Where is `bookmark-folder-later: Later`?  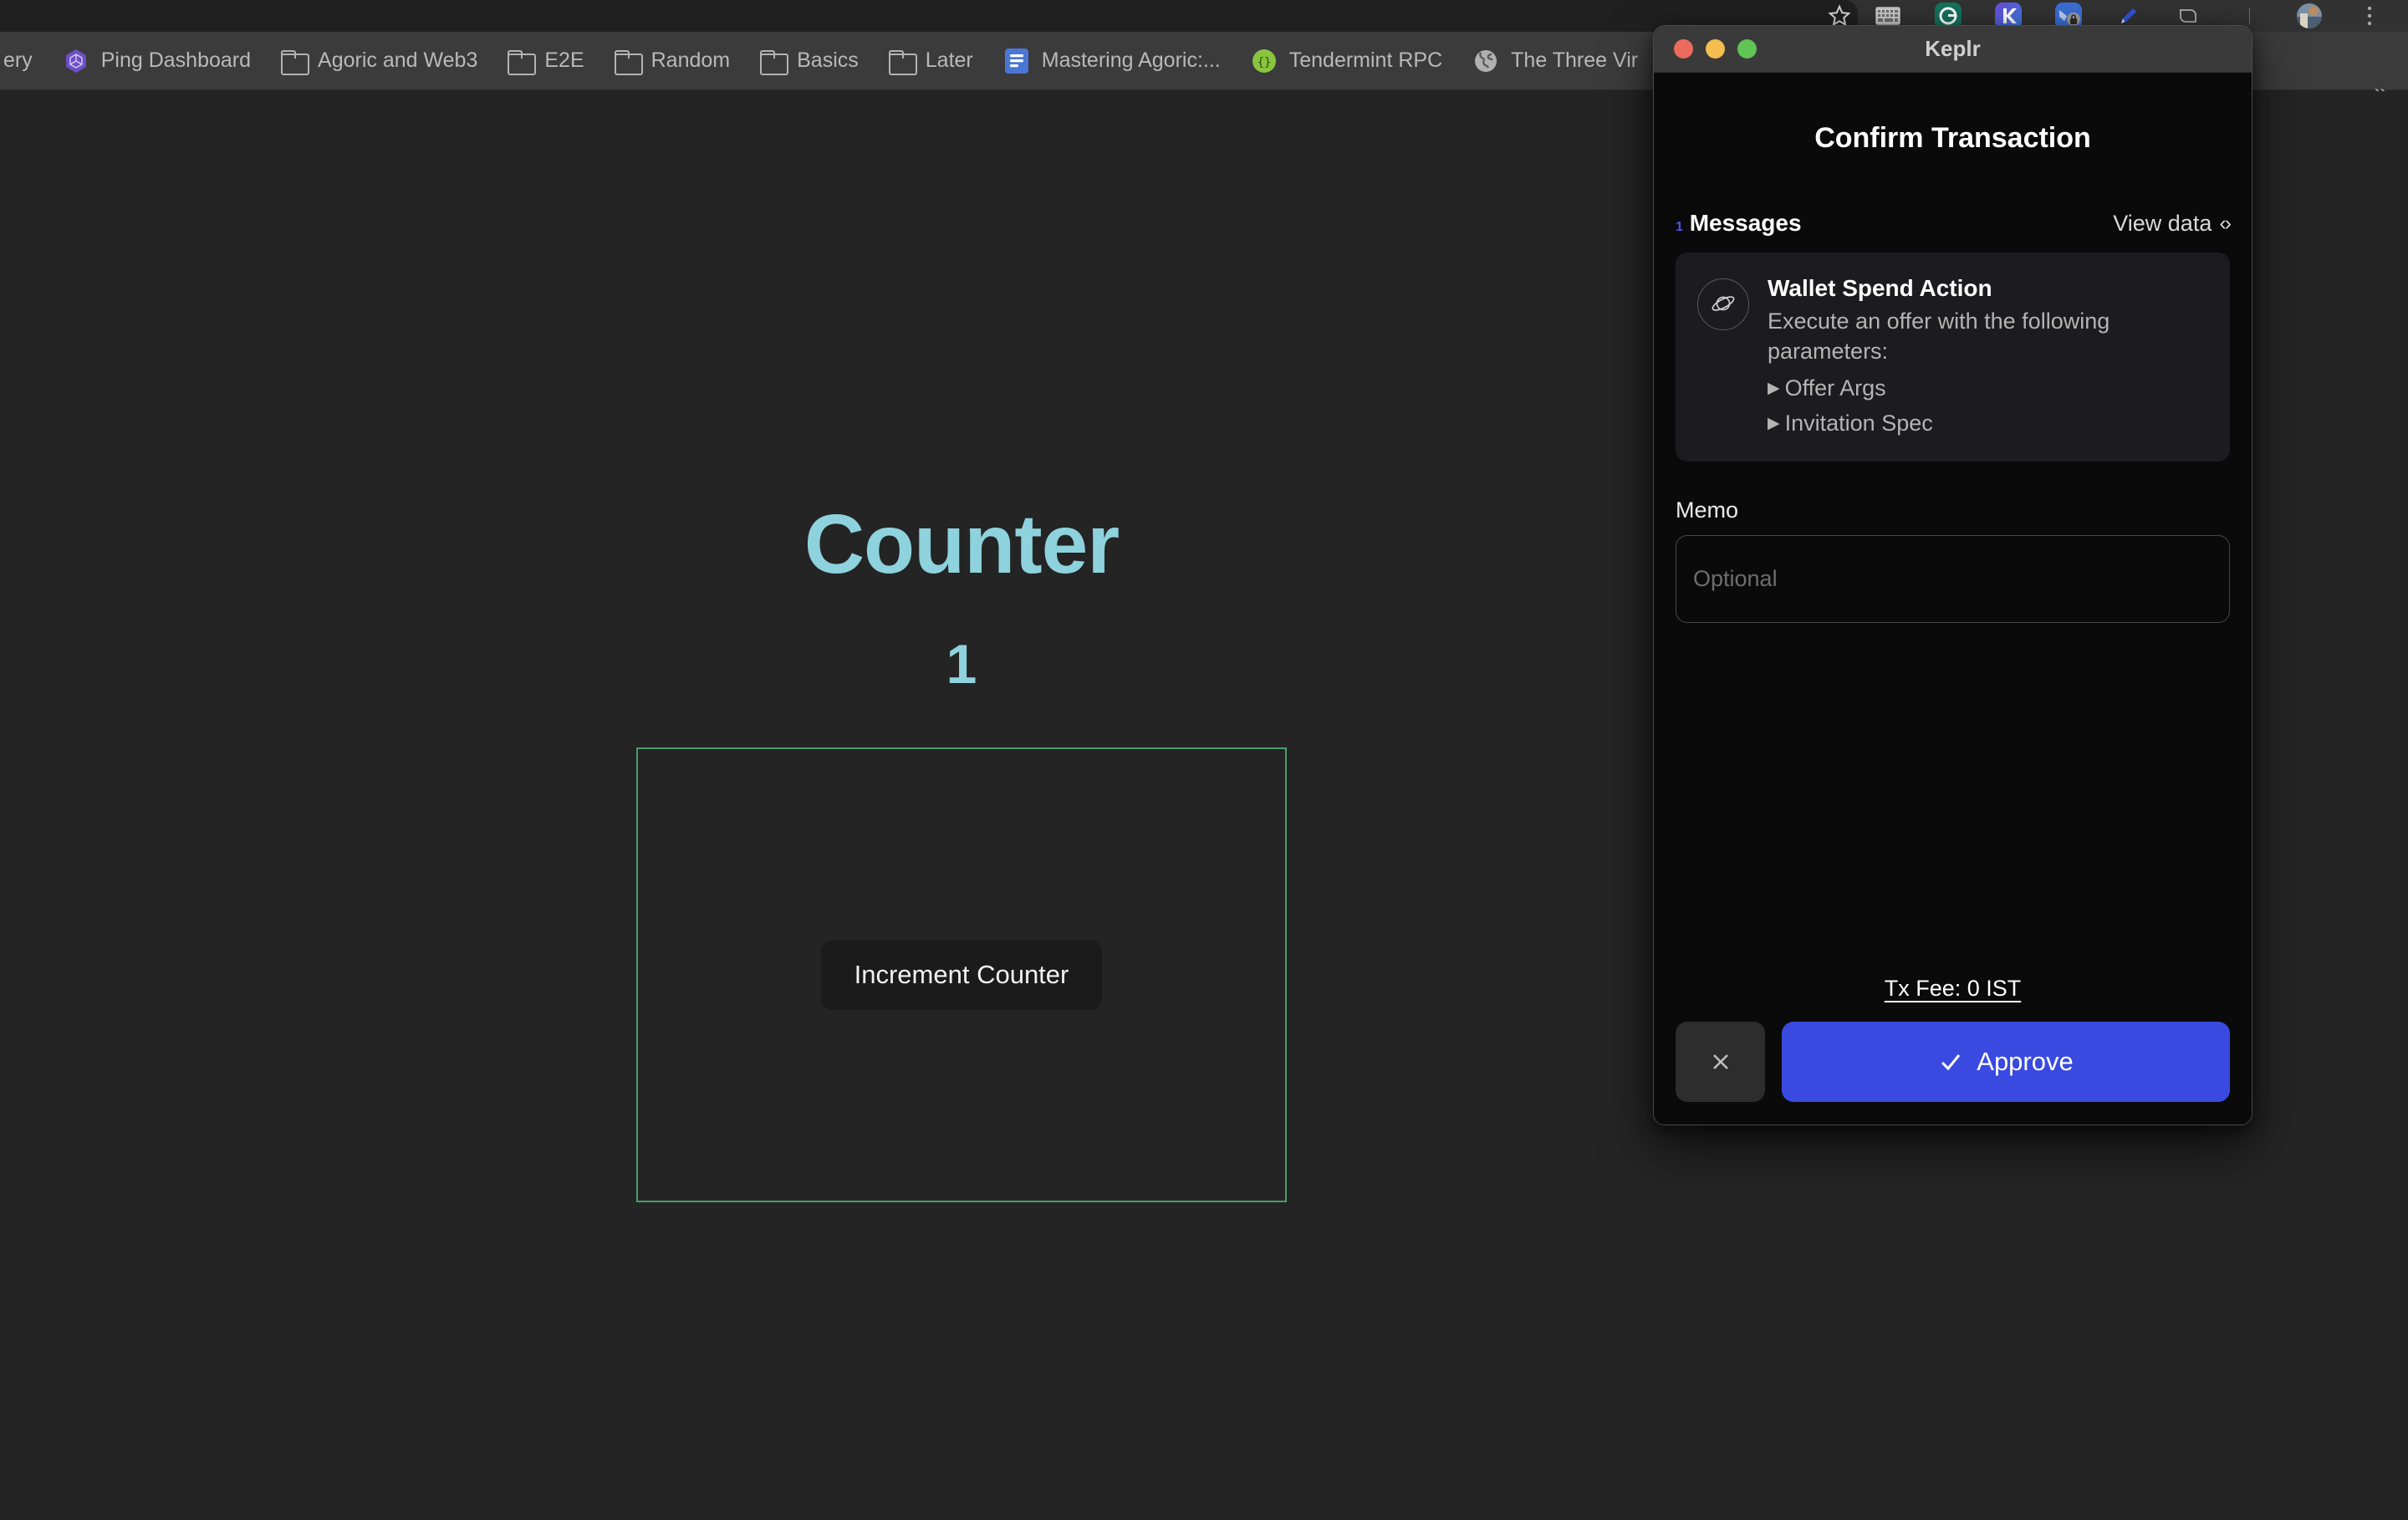
bookmark-folder-later: Later is located at coordinates (931, 61).